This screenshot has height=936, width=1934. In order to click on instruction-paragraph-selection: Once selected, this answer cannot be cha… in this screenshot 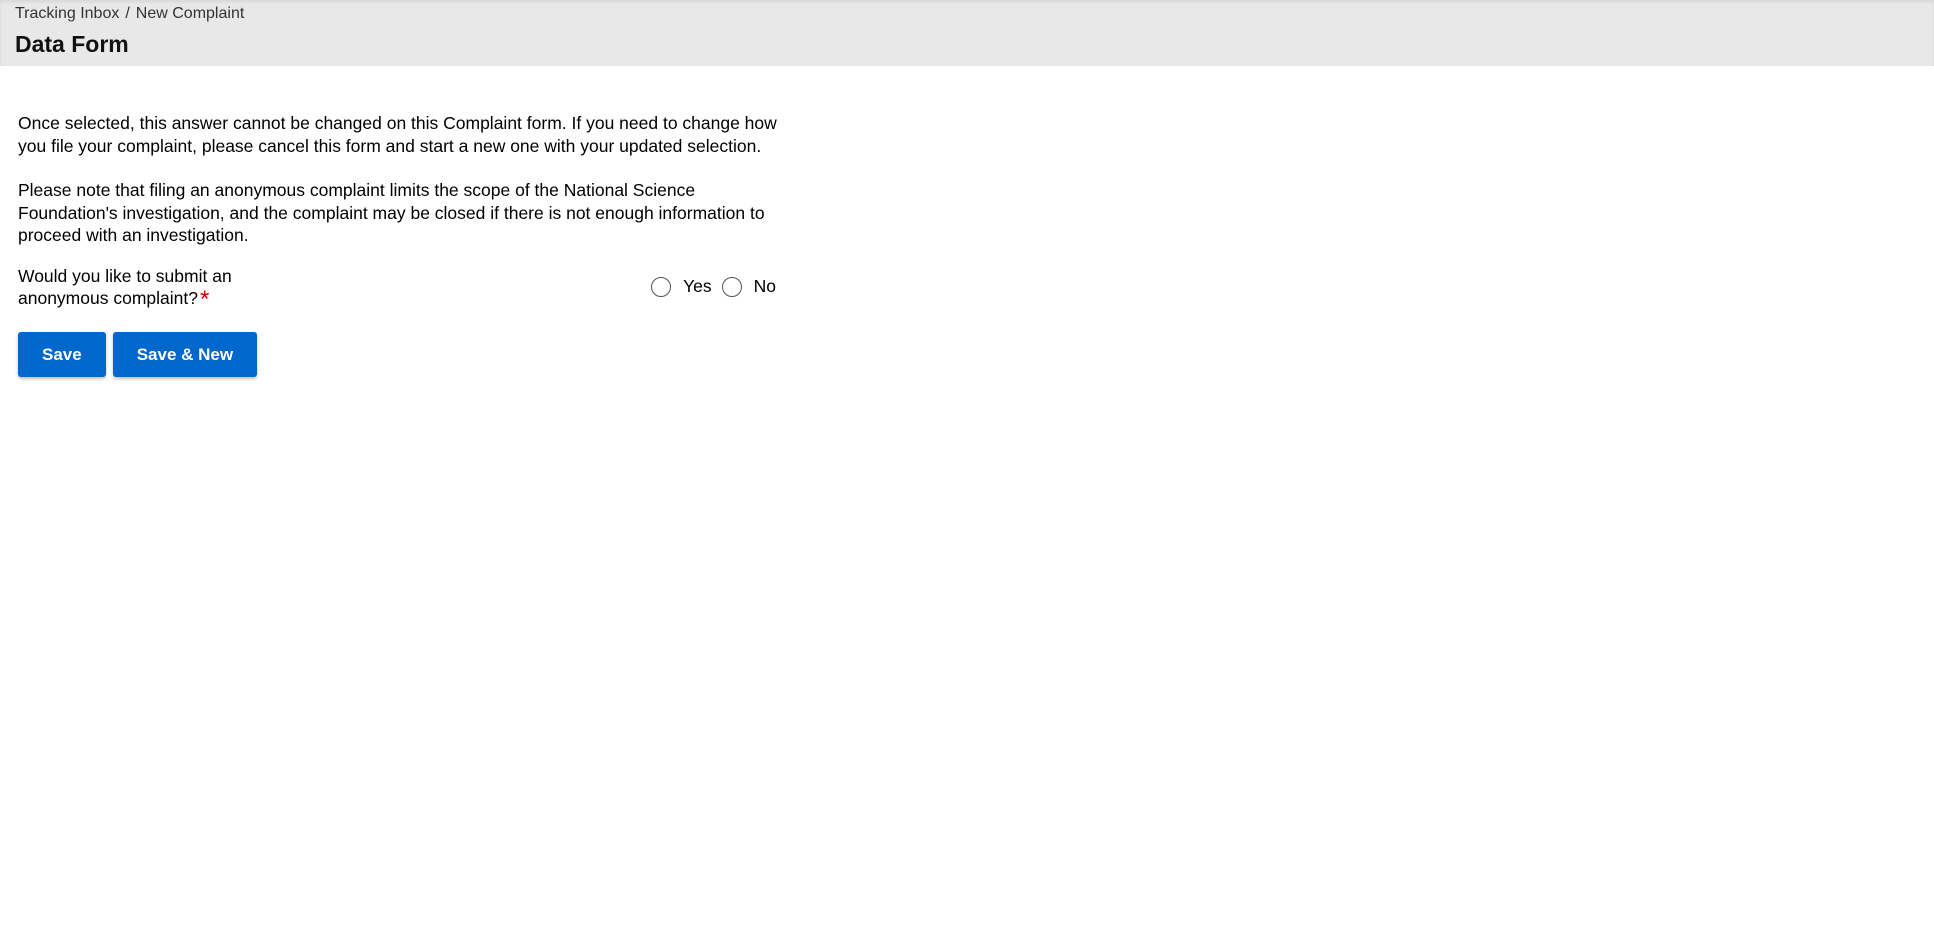, I will do `click(397, 134)`.